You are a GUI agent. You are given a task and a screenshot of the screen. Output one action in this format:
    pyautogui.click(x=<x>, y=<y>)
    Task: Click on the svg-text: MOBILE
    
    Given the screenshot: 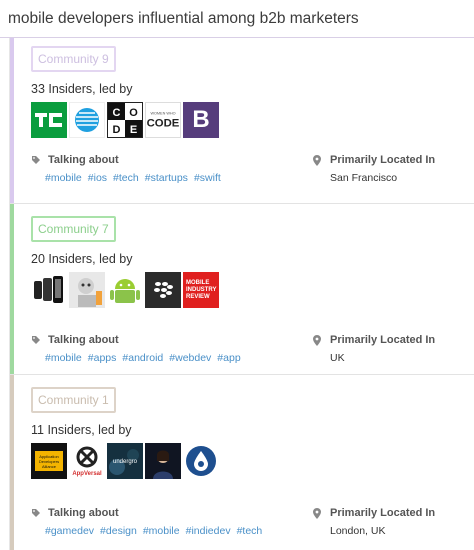 What is the action you would take?
    pyautogui.click(x=197, y=283)
    